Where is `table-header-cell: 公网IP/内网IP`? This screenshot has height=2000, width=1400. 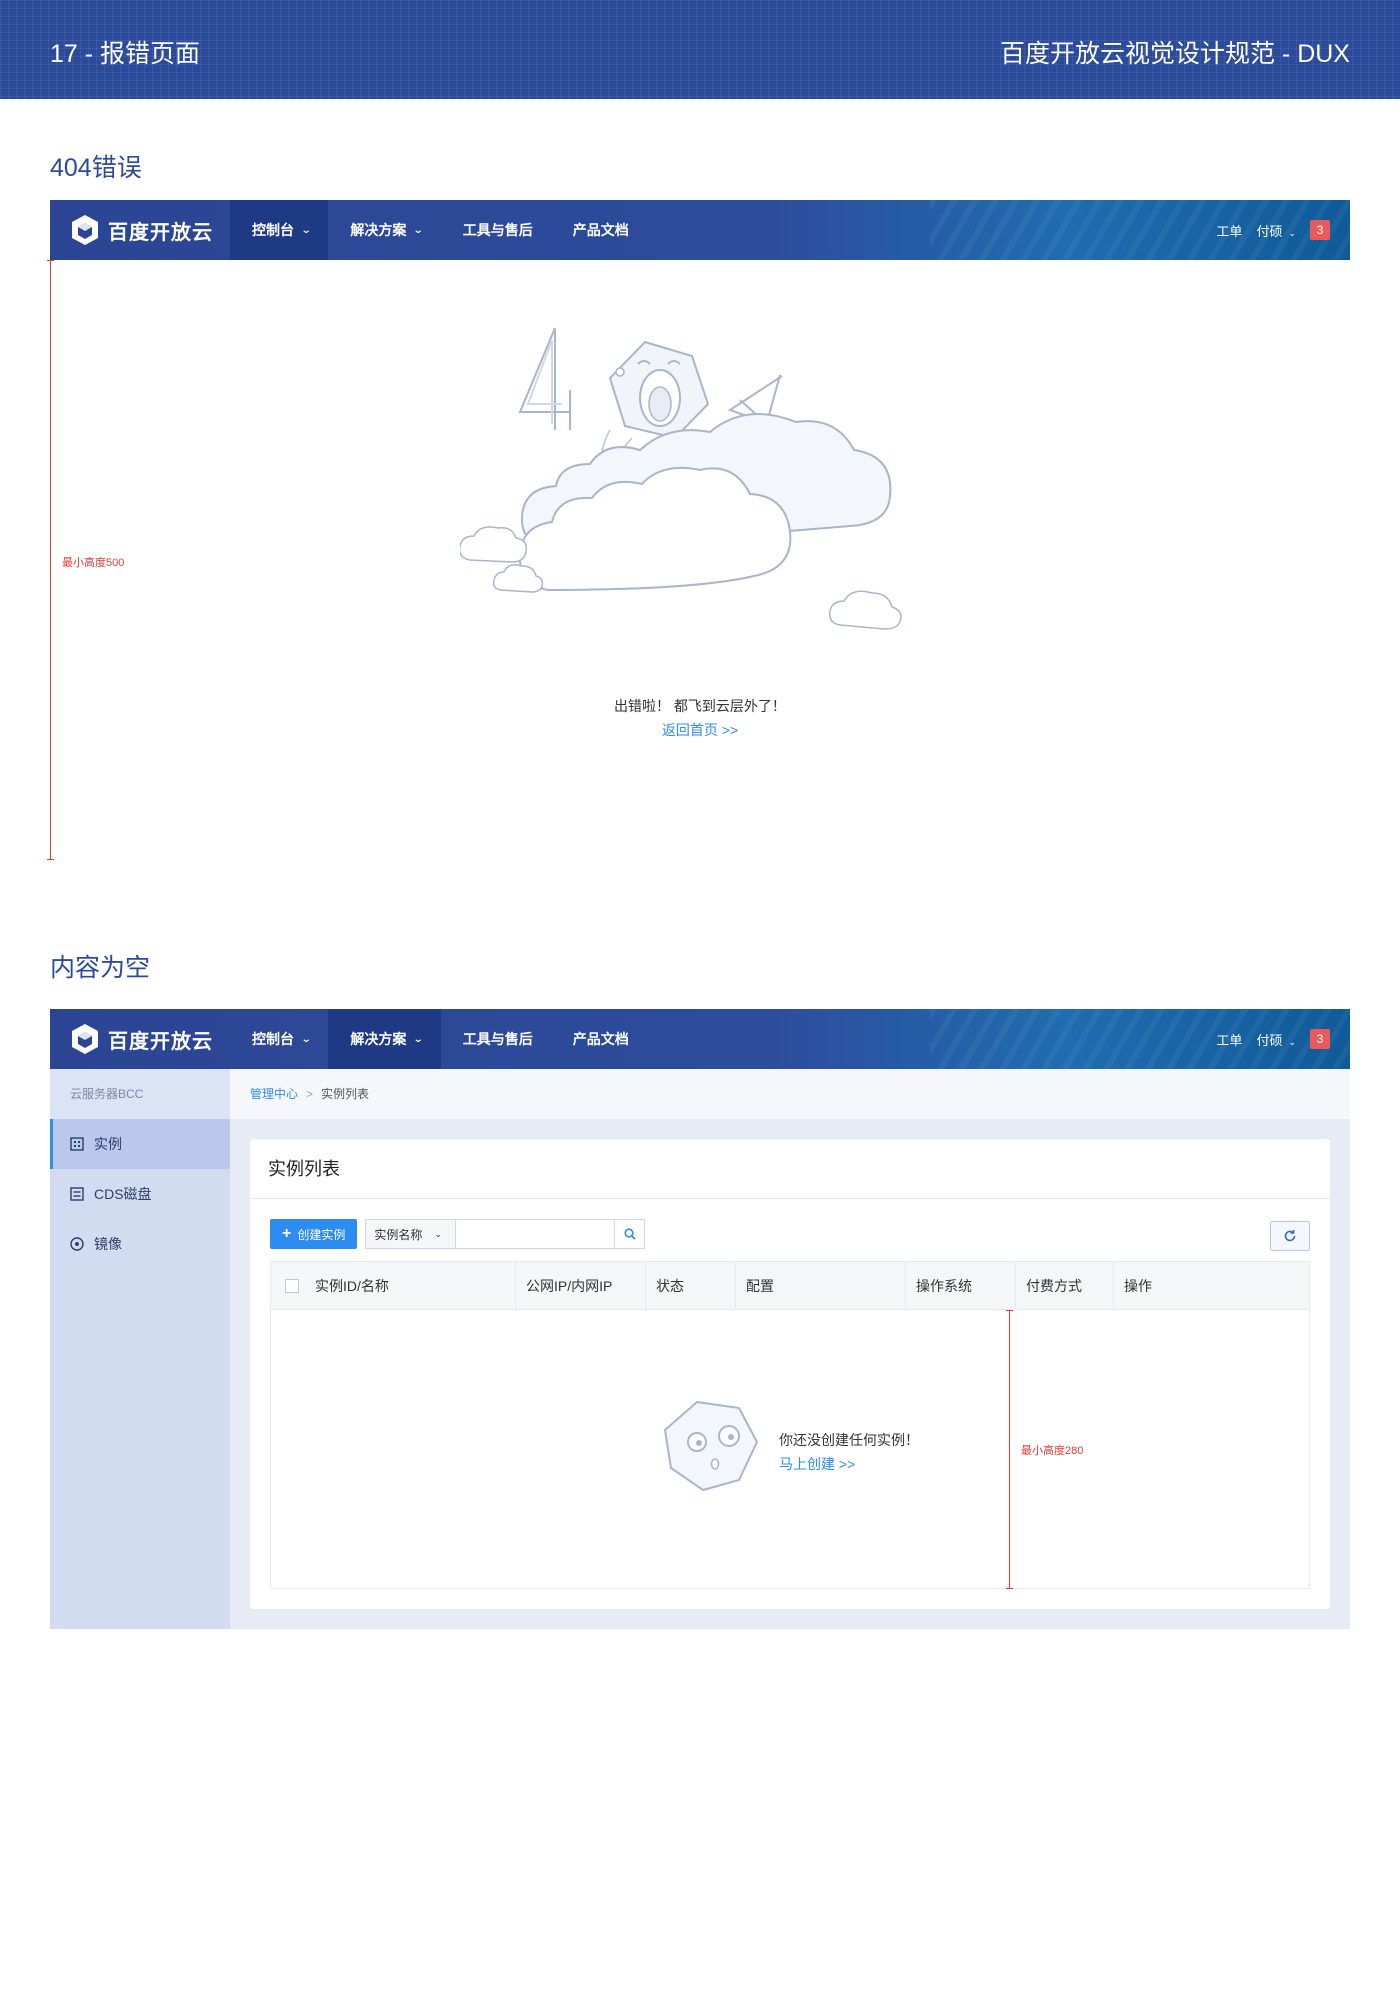 table-header-cell: 公网IP/内网IP is located at coordinates (581, 1286).